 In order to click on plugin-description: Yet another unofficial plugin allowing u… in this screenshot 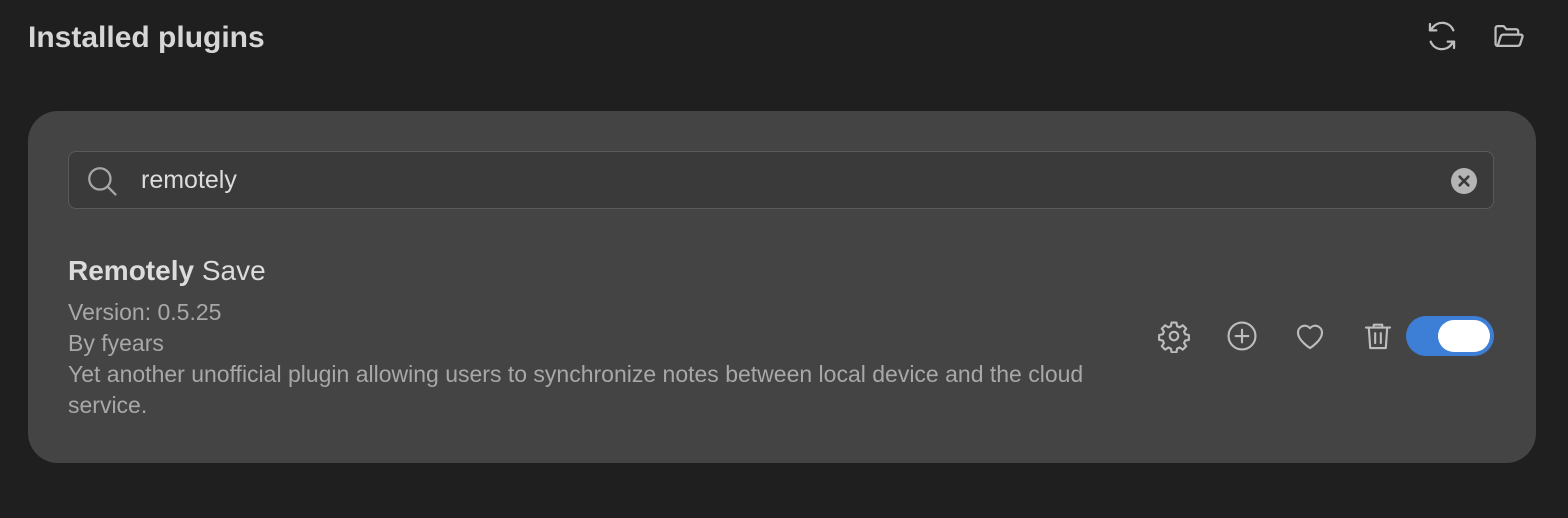, I will do `click(576, 389)`.